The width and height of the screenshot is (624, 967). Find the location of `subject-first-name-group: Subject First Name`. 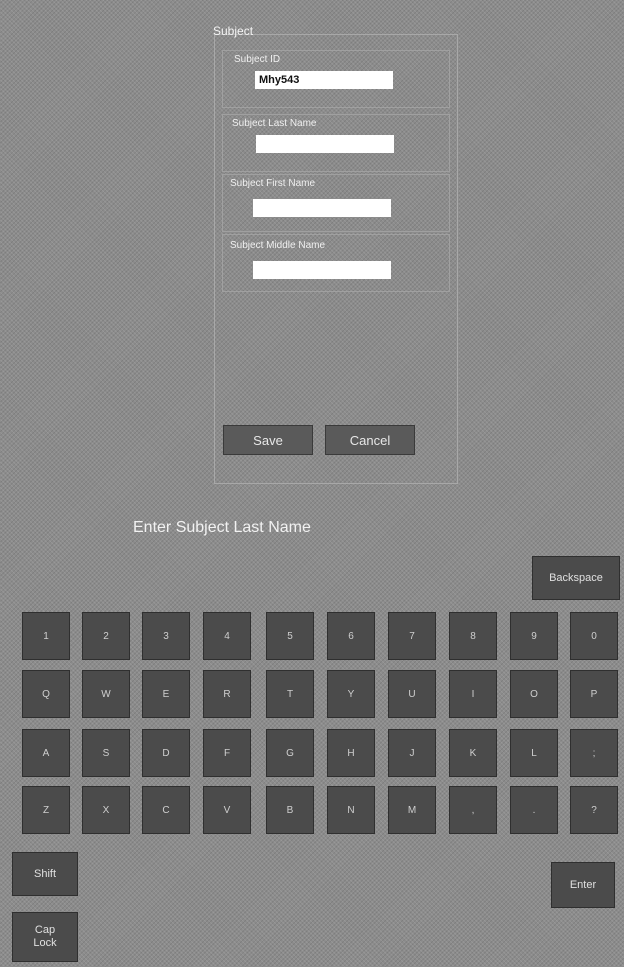

subject-first-name-group: Subject First Name is located at coordinates (336, 203).